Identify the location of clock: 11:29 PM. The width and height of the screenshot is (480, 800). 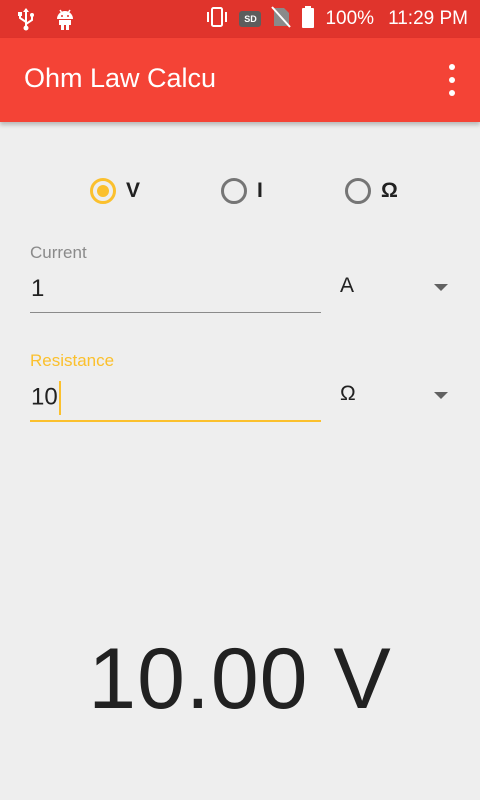
(428, 18).